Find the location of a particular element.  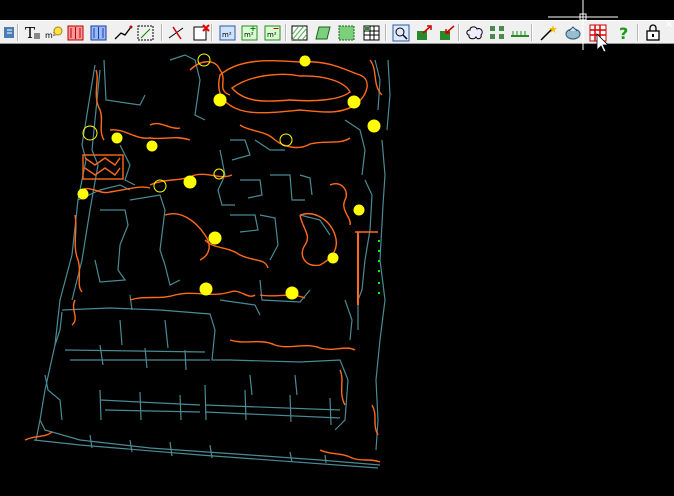

polyline-button is located at coordinates (123, 32).